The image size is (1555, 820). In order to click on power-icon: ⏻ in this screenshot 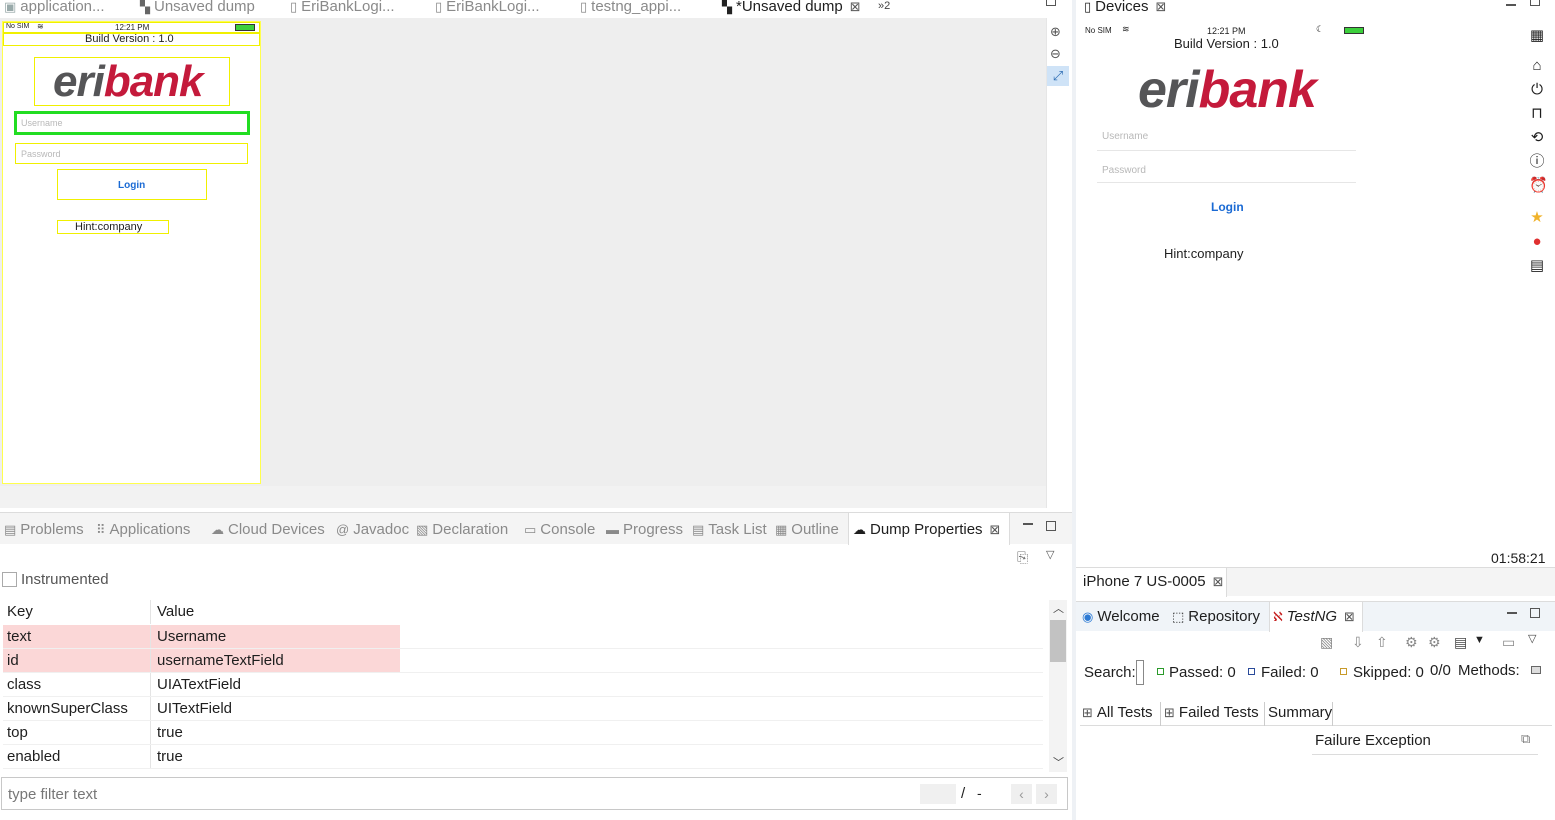, I will do `click(1537, 90)`.